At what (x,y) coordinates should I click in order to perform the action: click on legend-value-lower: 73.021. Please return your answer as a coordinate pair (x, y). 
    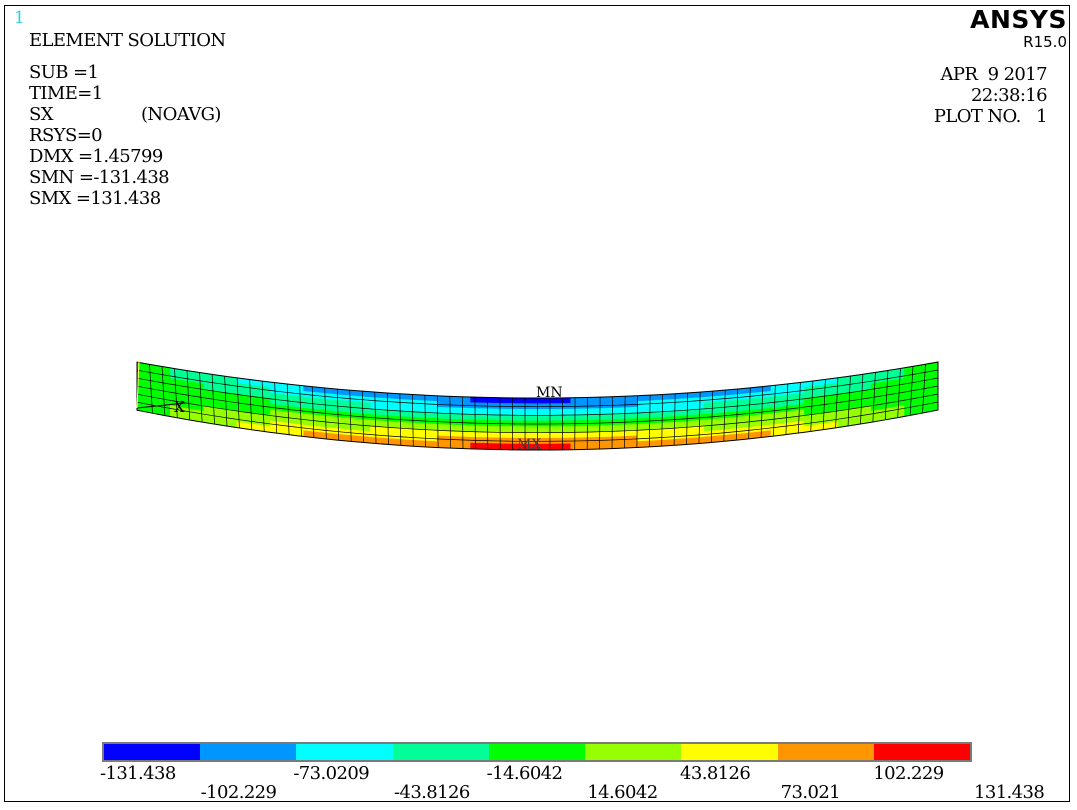
    Looking at the image, I should click on (810, 792).